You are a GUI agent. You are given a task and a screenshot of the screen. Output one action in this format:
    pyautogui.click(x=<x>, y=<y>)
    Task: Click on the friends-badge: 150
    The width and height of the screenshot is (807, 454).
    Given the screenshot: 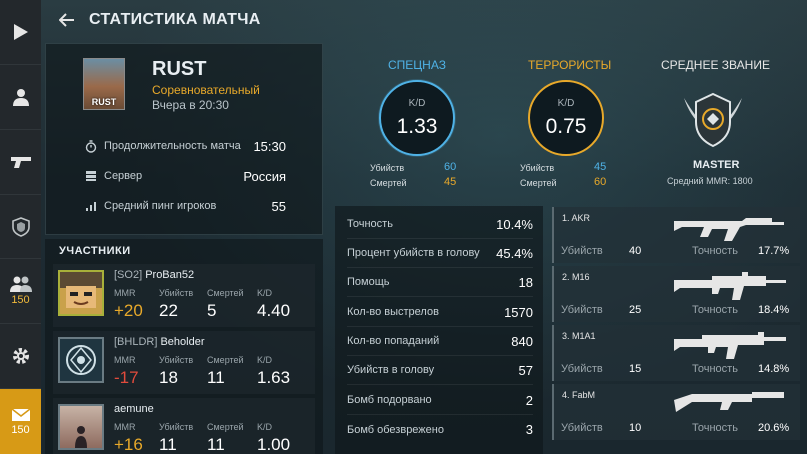 What is the action you would take?
    pyautogui.click(x=20, y=300)
    